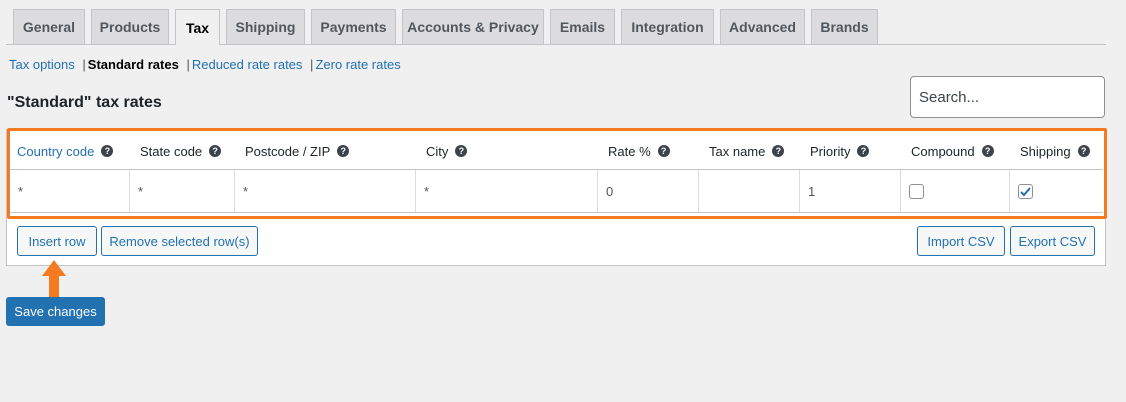 This screenshot has height=402, width=1126. Describe the element at coordinates (55, 311) in the screenshot. I see `save-changes-button: Save changes` at that location.